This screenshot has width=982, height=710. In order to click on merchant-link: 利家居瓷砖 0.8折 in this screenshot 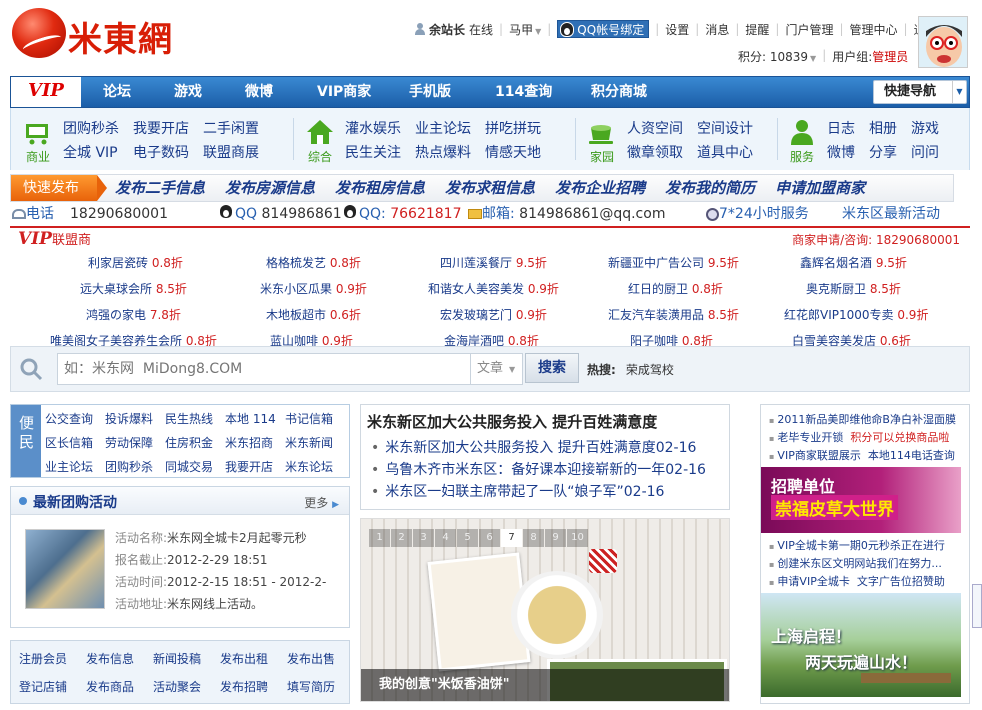, I will do `click(135, 262)`.